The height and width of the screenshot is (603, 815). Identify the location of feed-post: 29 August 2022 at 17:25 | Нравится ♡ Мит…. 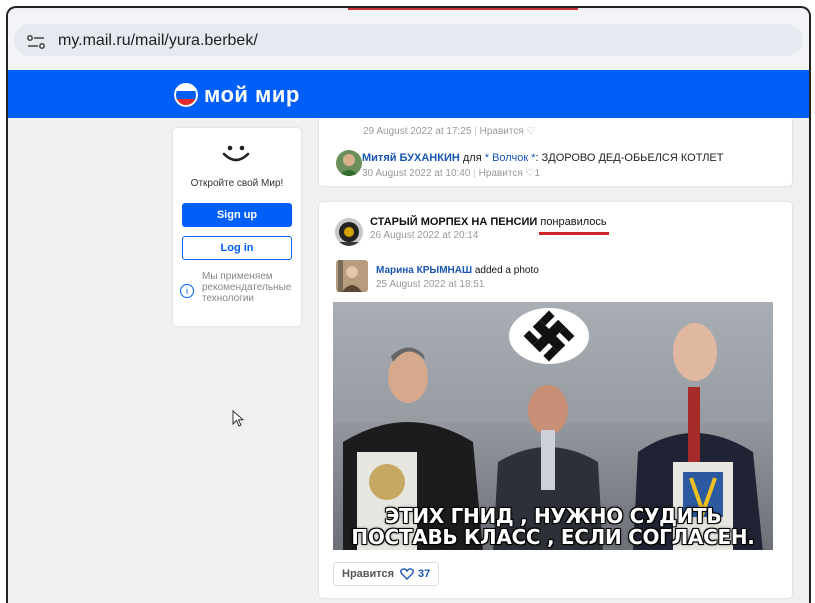
(555, 152).